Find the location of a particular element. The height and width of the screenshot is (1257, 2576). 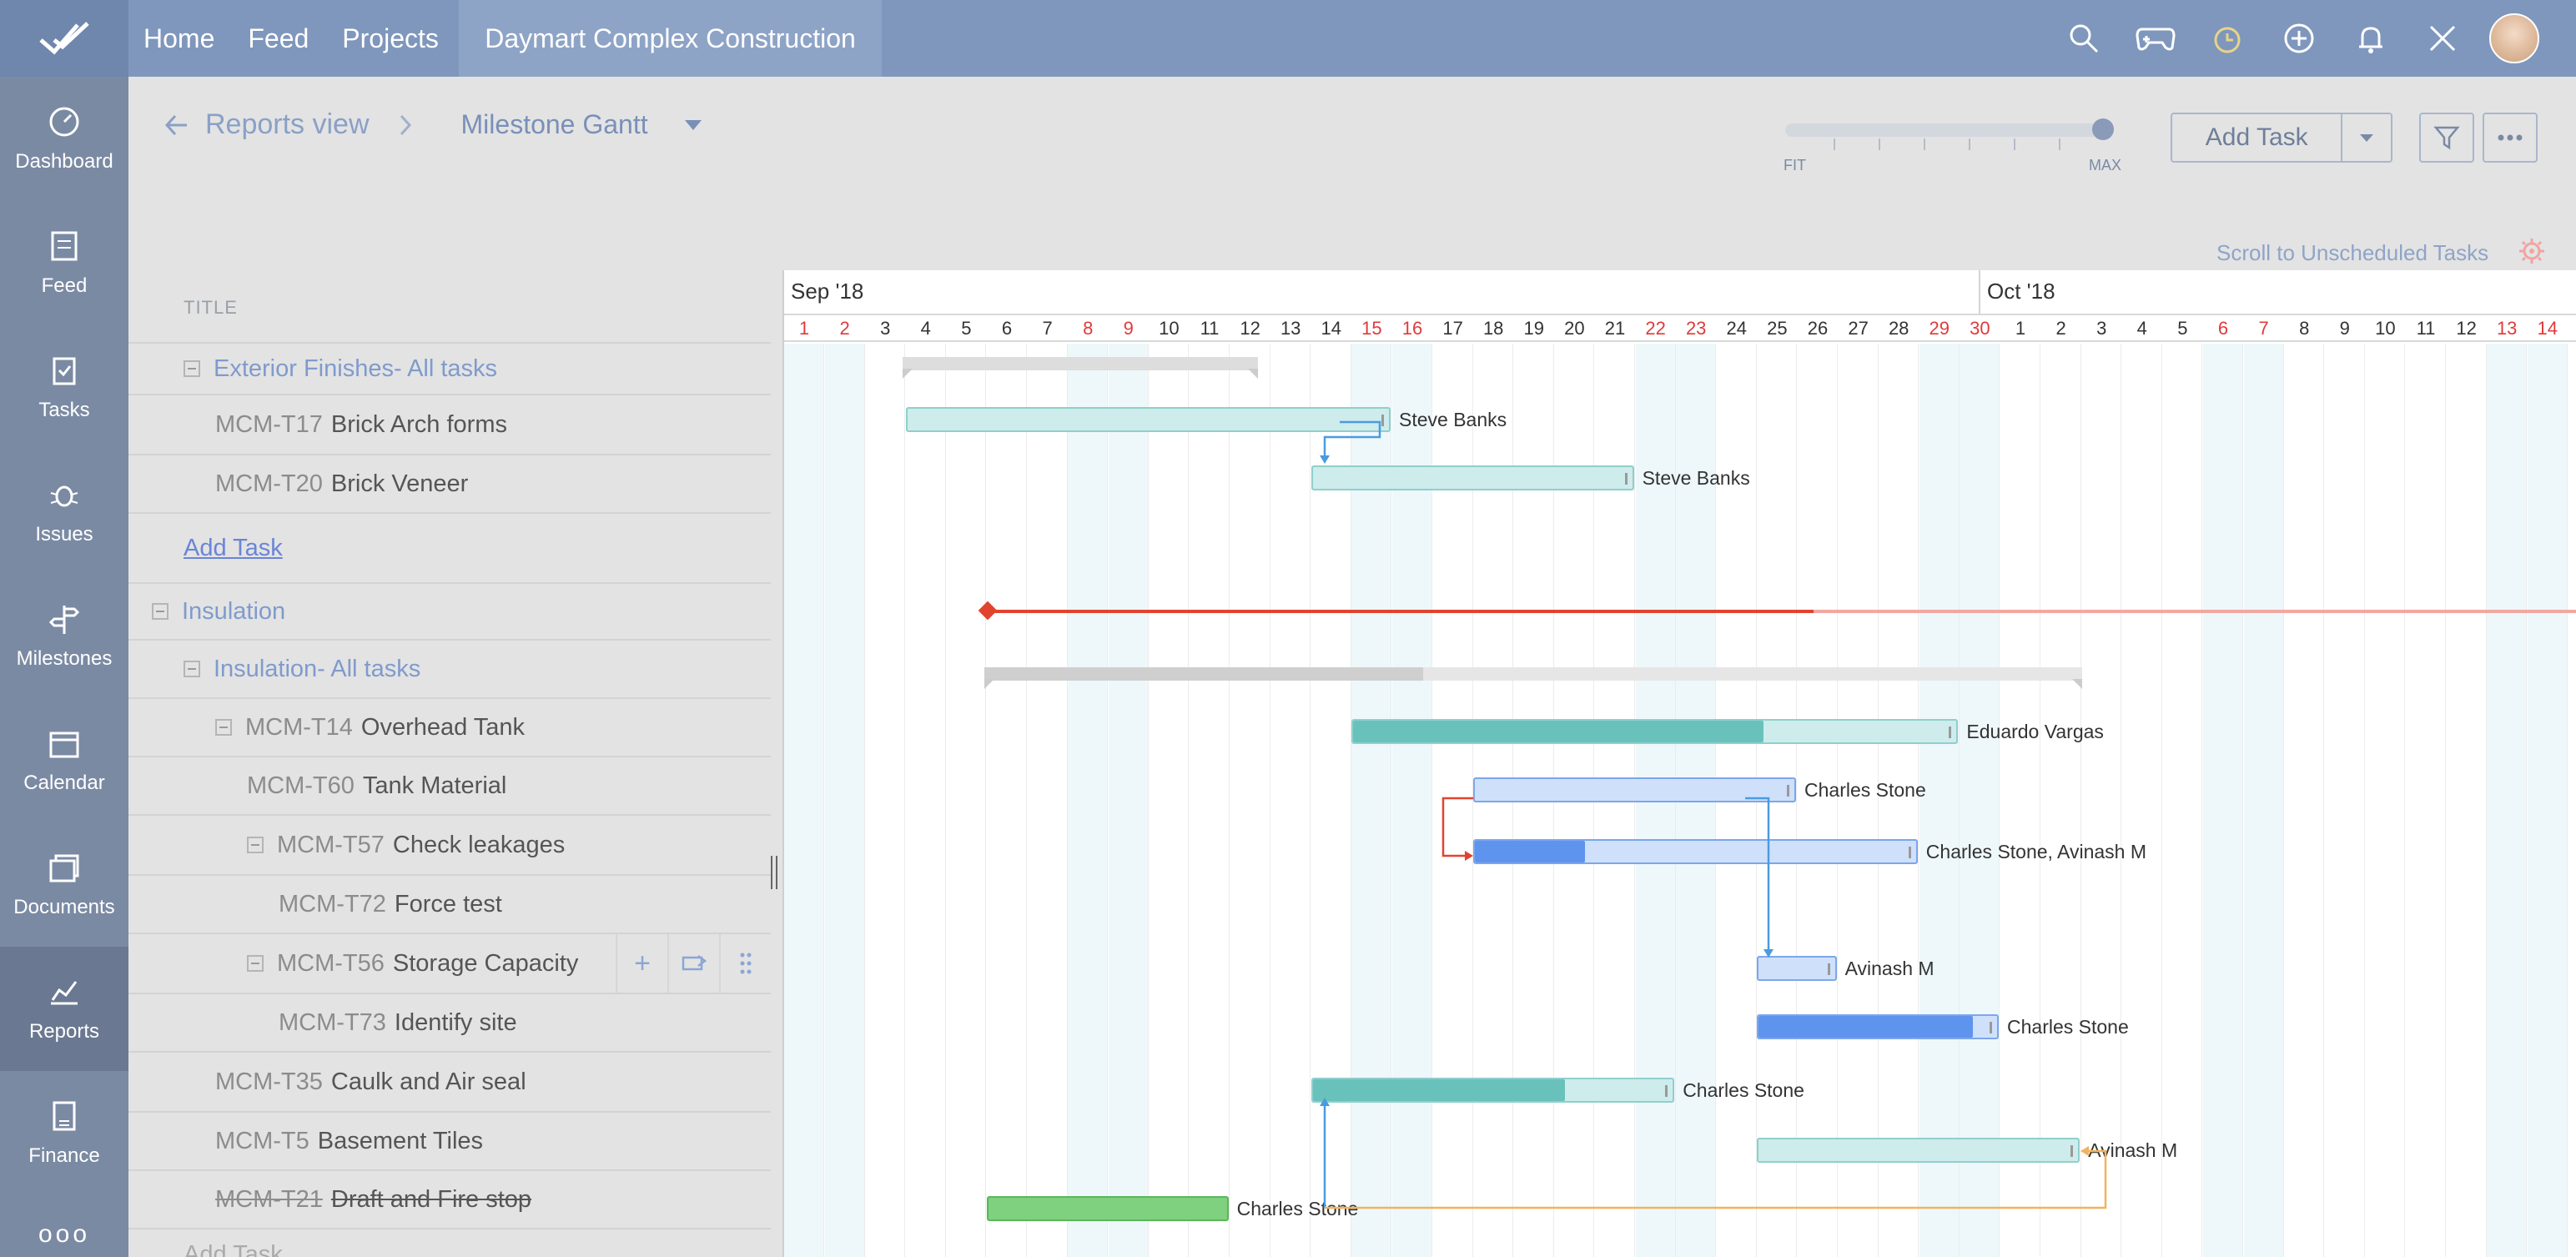

sidebar-item-documents: Documents is located at coordinates (64, 884).